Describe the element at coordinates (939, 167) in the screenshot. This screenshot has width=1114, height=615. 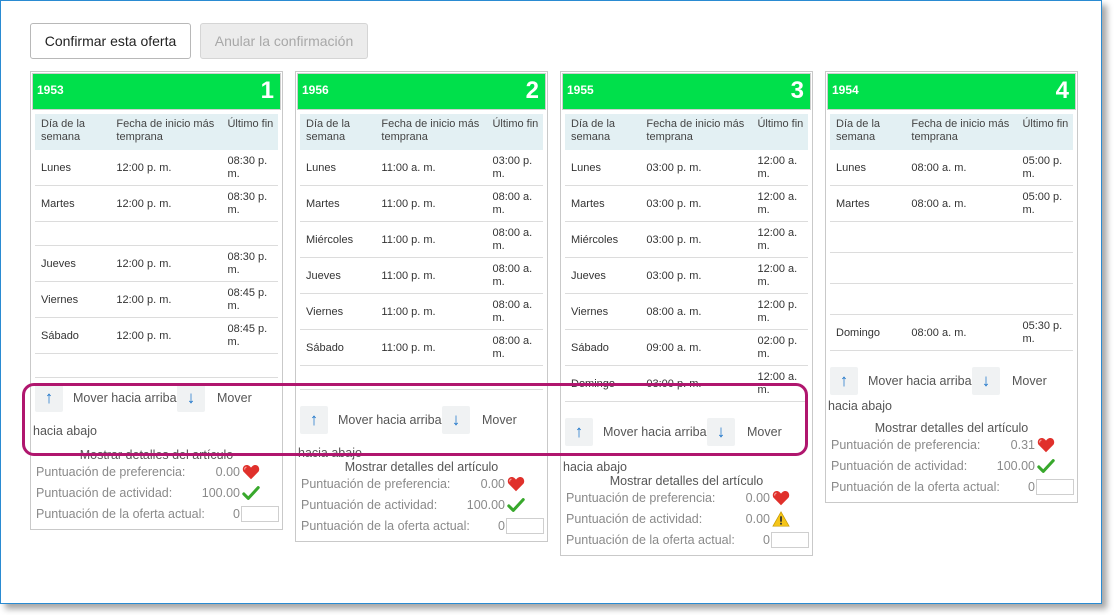
I see `cell-start: 08:00 a. m.` at that location.